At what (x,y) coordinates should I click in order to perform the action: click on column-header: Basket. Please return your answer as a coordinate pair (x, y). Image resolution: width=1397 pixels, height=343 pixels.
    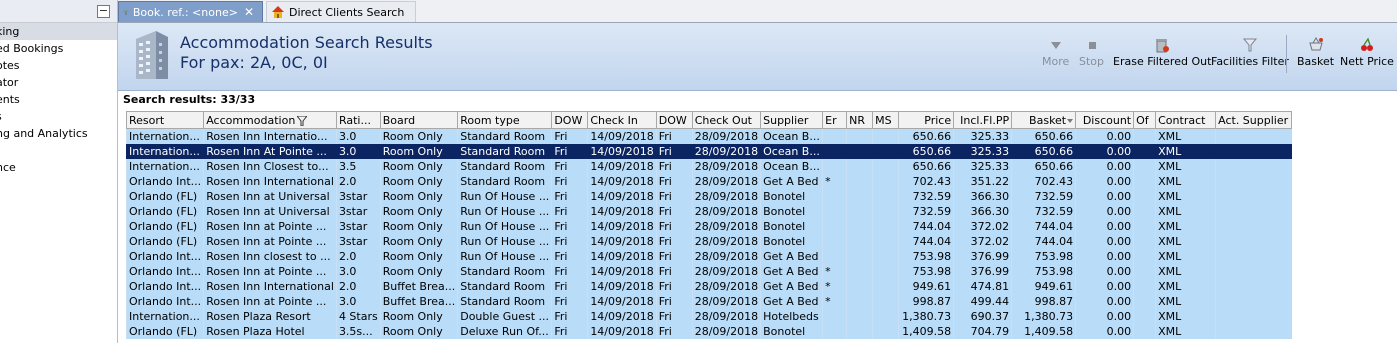
    Looking at the image, I should click on (1044, 120).